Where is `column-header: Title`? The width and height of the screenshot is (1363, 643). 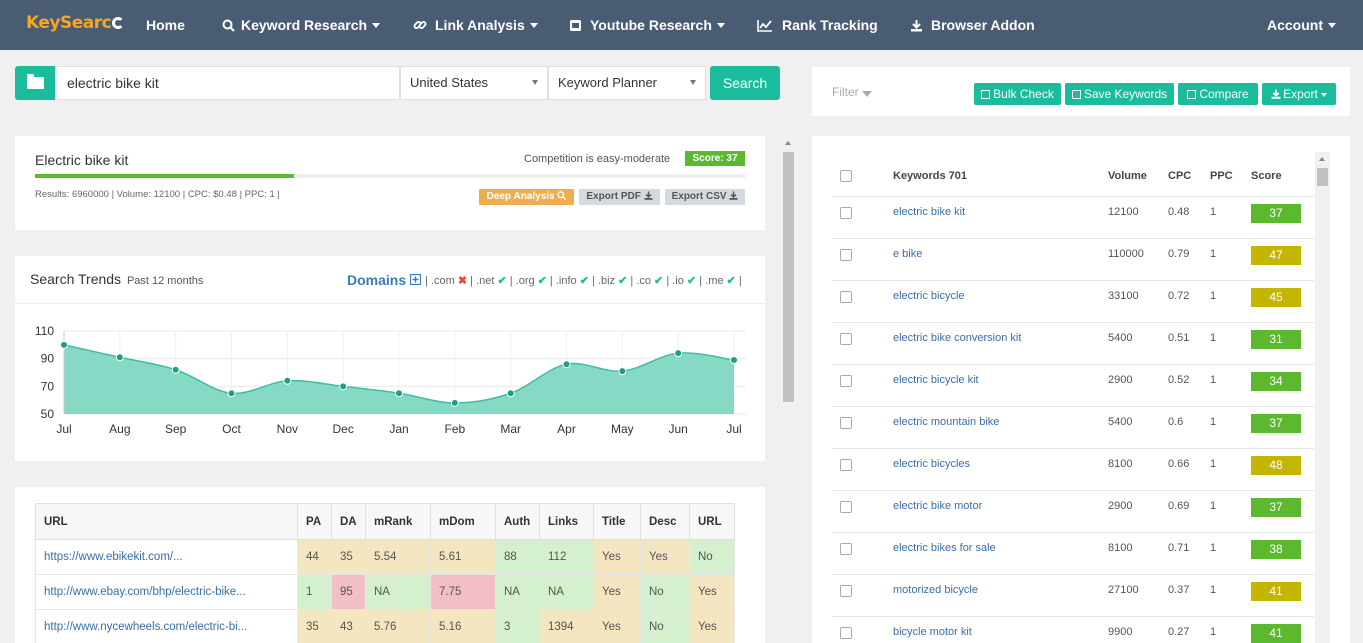 column-header: Title is located at coordinates (617, 521).